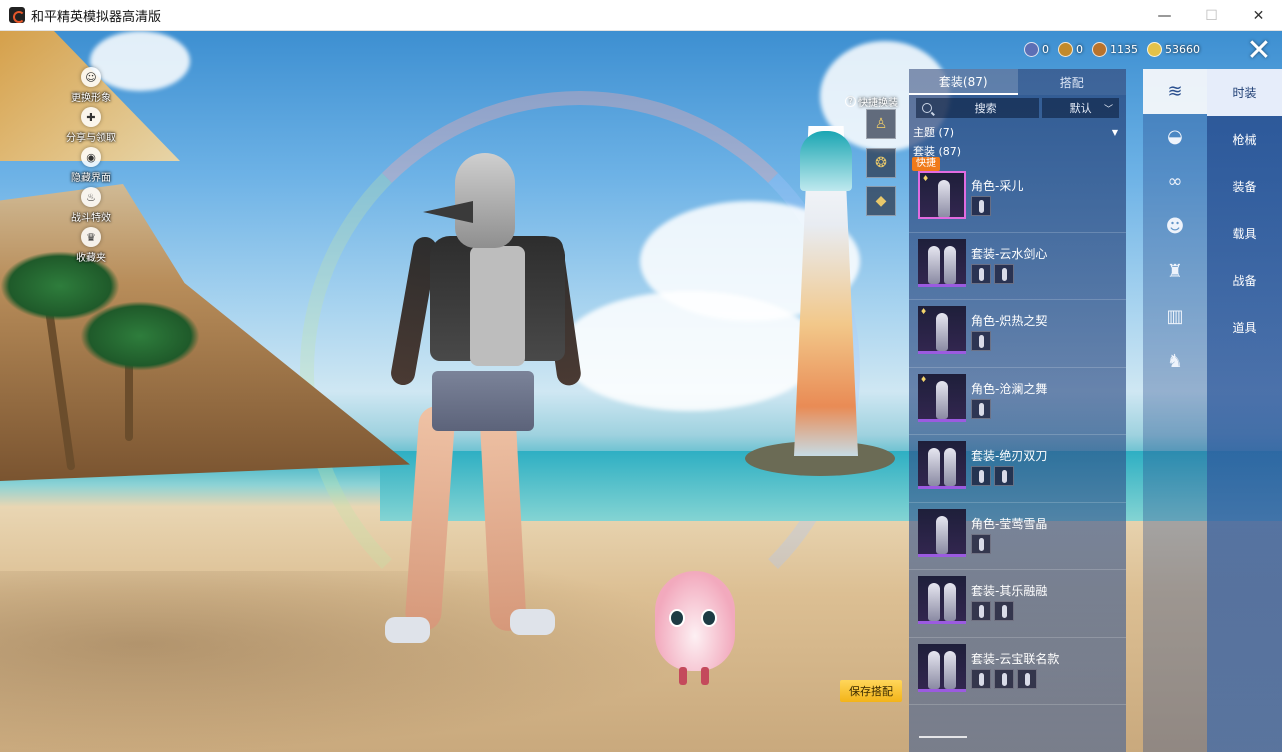 This screenshot has width=1282, height=752. I want to click on list-item: 套装-云宝联名款, so click(1017, 671).